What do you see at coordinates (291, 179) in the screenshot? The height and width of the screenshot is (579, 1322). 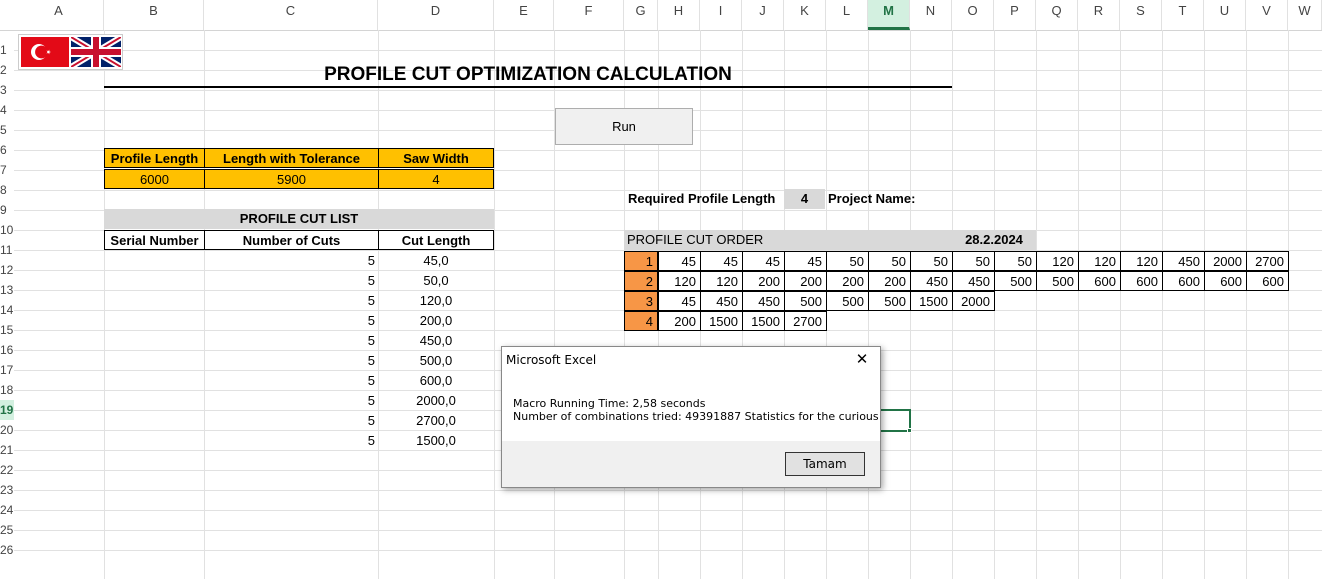 I see `param-value: 5900` at bounding box center [291, 179].